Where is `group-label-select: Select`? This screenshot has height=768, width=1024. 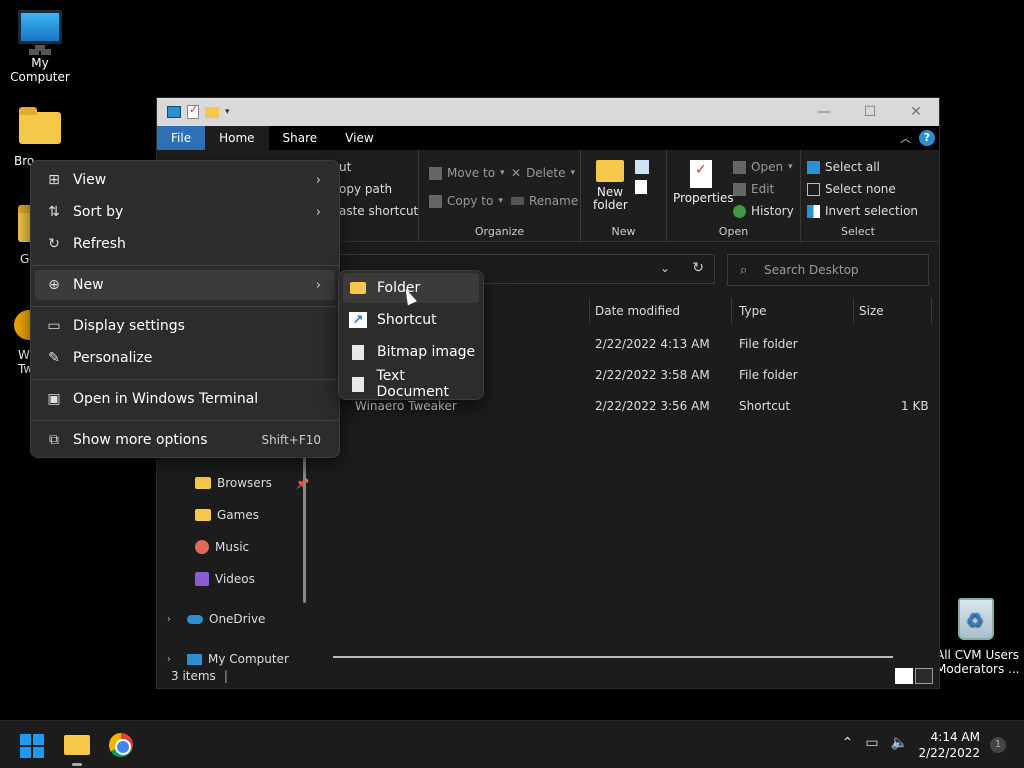 group-label-select: Select is located at coordinates (858, 231).